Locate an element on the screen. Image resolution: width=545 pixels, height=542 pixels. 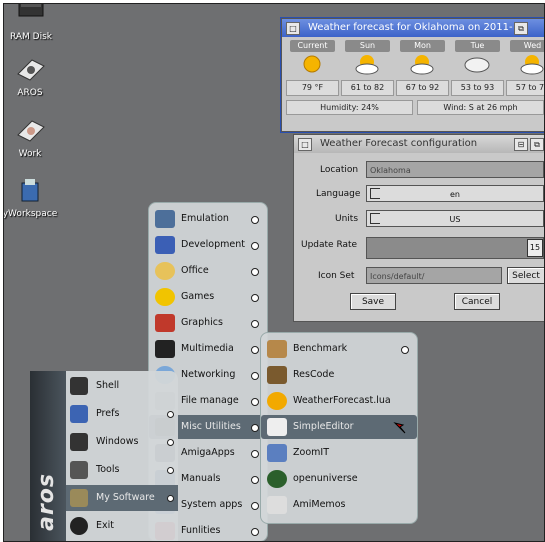
forecast-day: Mon 67 to 92 is located at coordinates (422, 68).